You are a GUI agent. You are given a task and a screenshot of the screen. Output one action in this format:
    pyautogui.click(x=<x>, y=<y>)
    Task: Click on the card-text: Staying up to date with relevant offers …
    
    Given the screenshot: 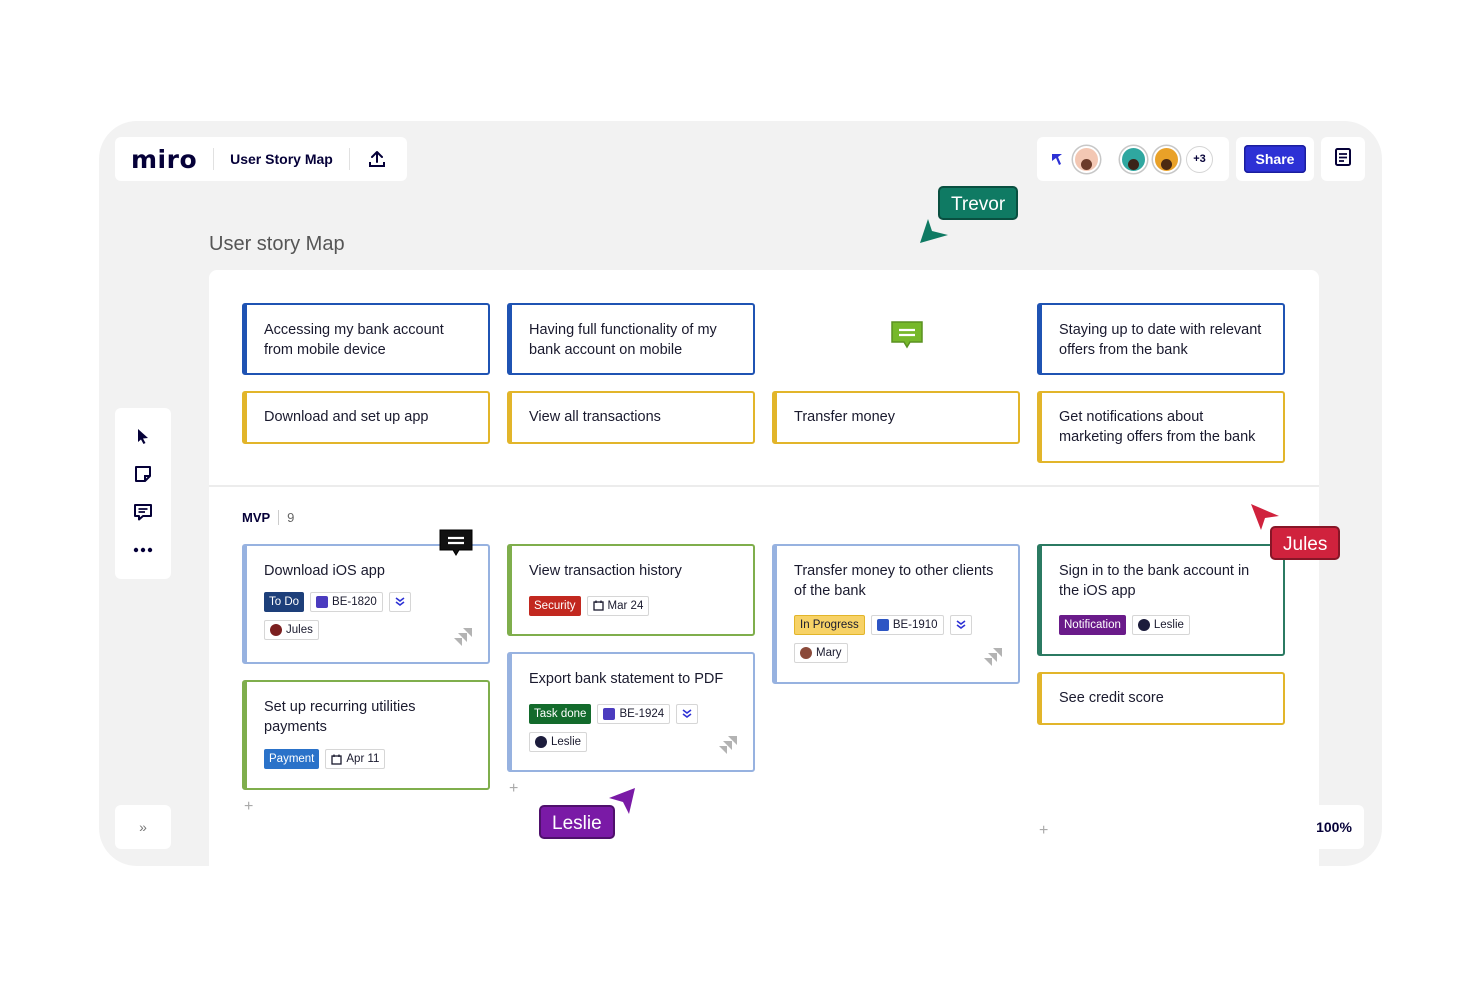 What is the action you would take?
    pyautogui.click(x=1160, y=340)
    